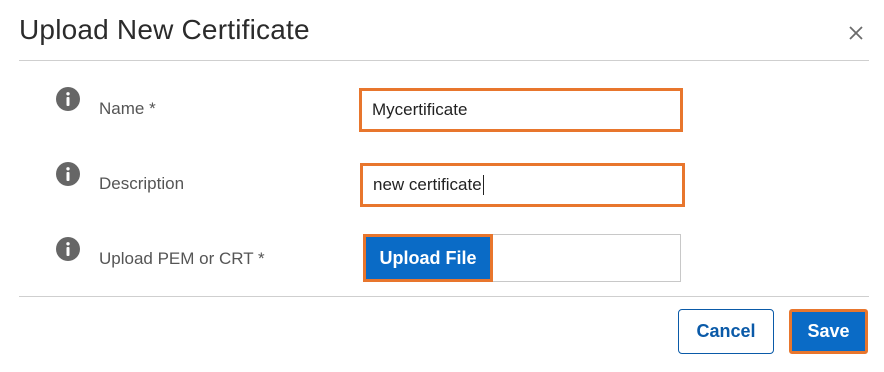  I want to click on dialog-title: Upload New Certificate, so click(164, 29).